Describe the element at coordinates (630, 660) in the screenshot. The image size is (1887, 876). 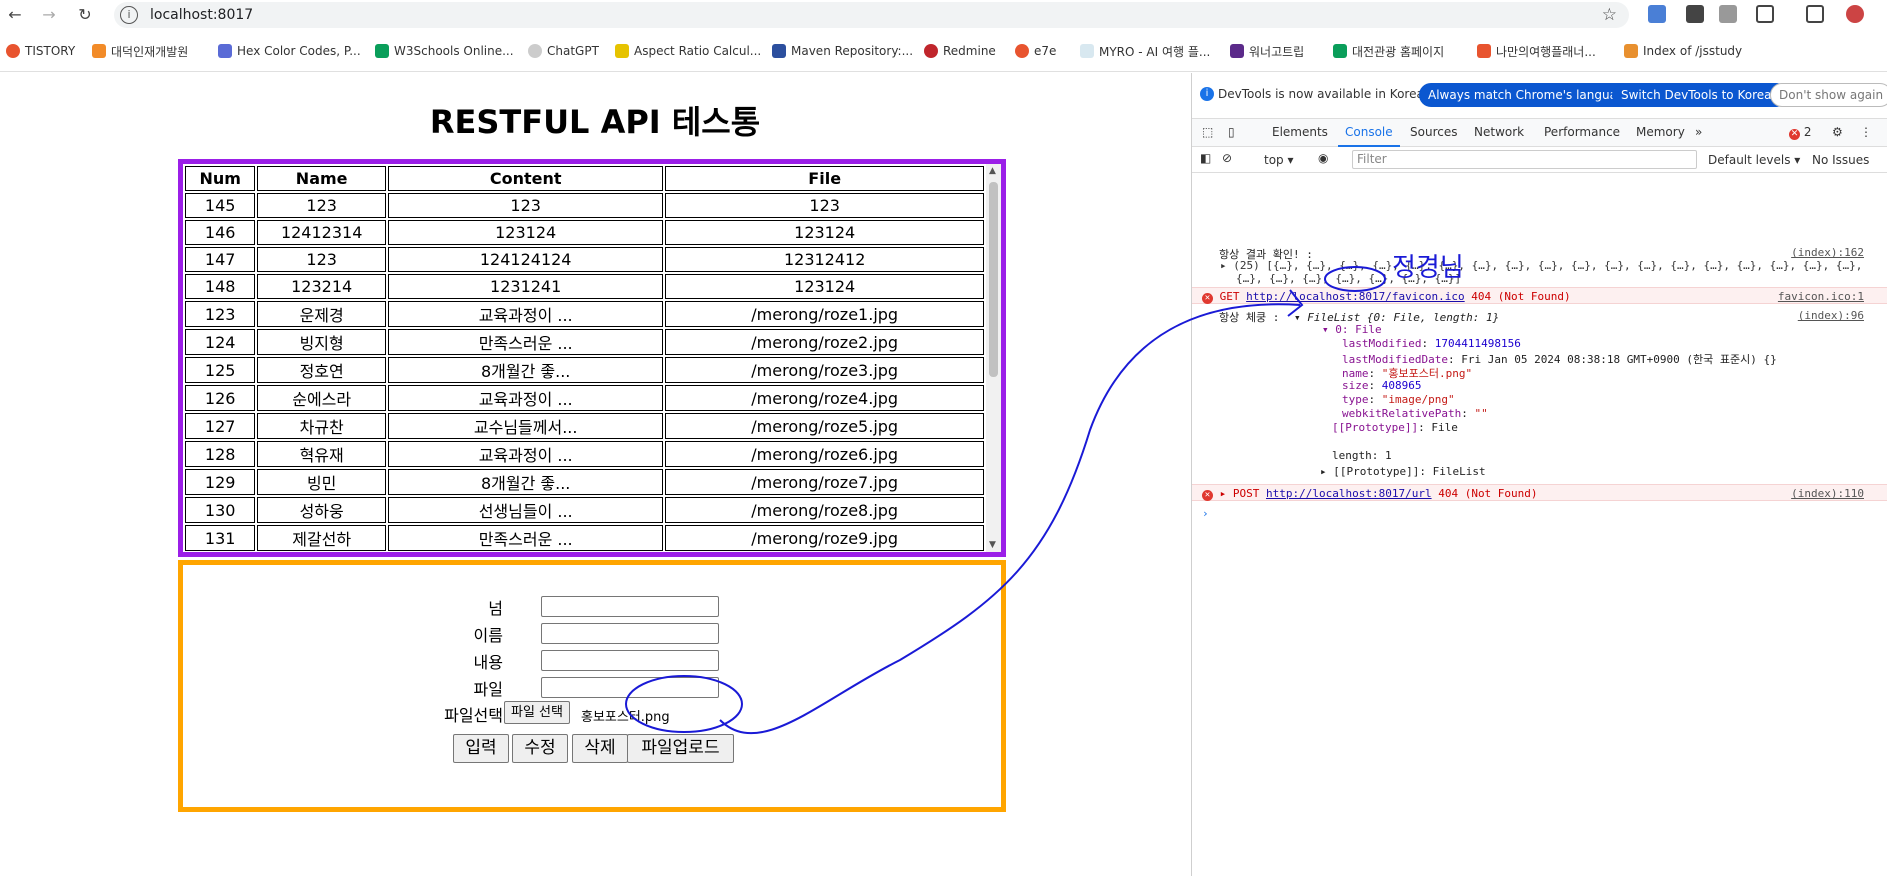
I see `content-input` at that location.